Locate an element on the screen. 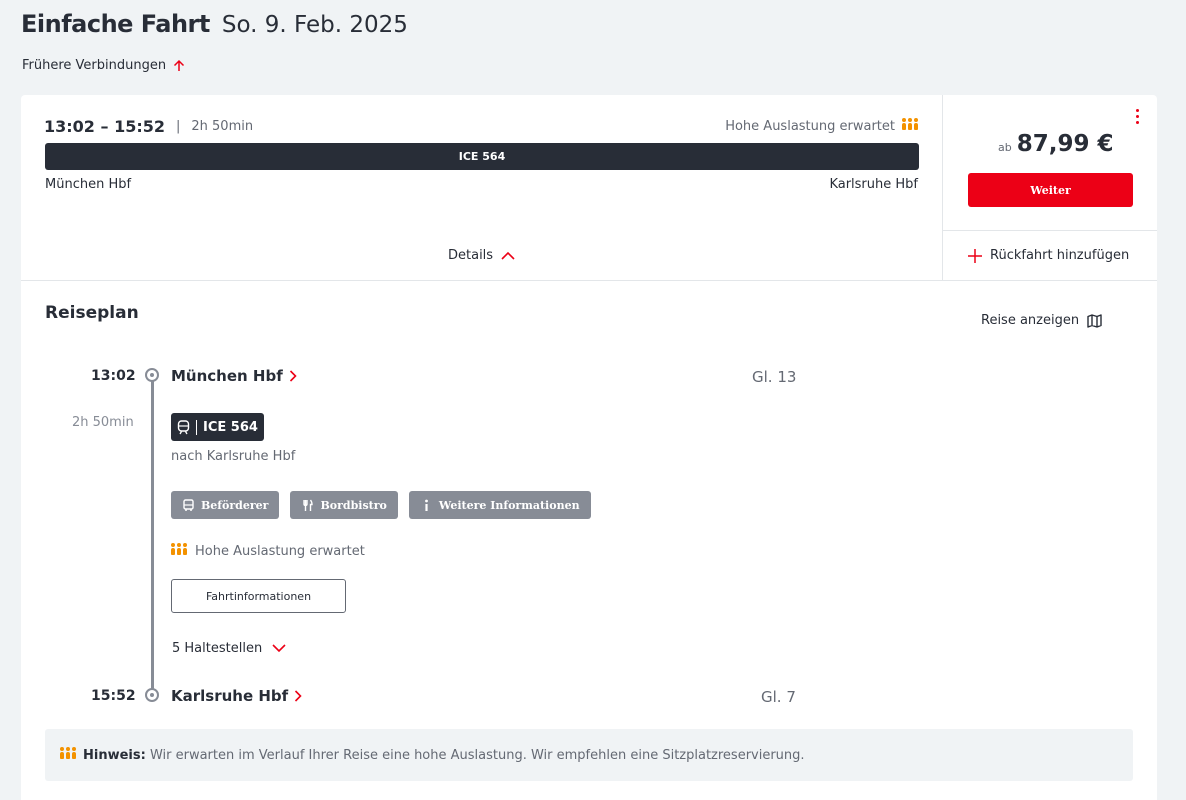  map-icon is located at coordinates (1094, 320).